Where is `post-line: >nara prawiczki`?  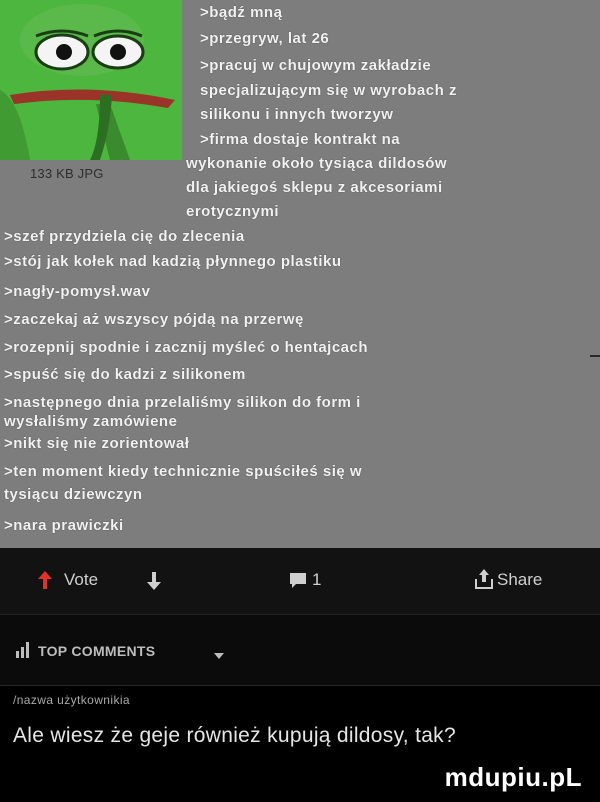 post-line: >nara prawiczki is located at coordinates (64, 525).